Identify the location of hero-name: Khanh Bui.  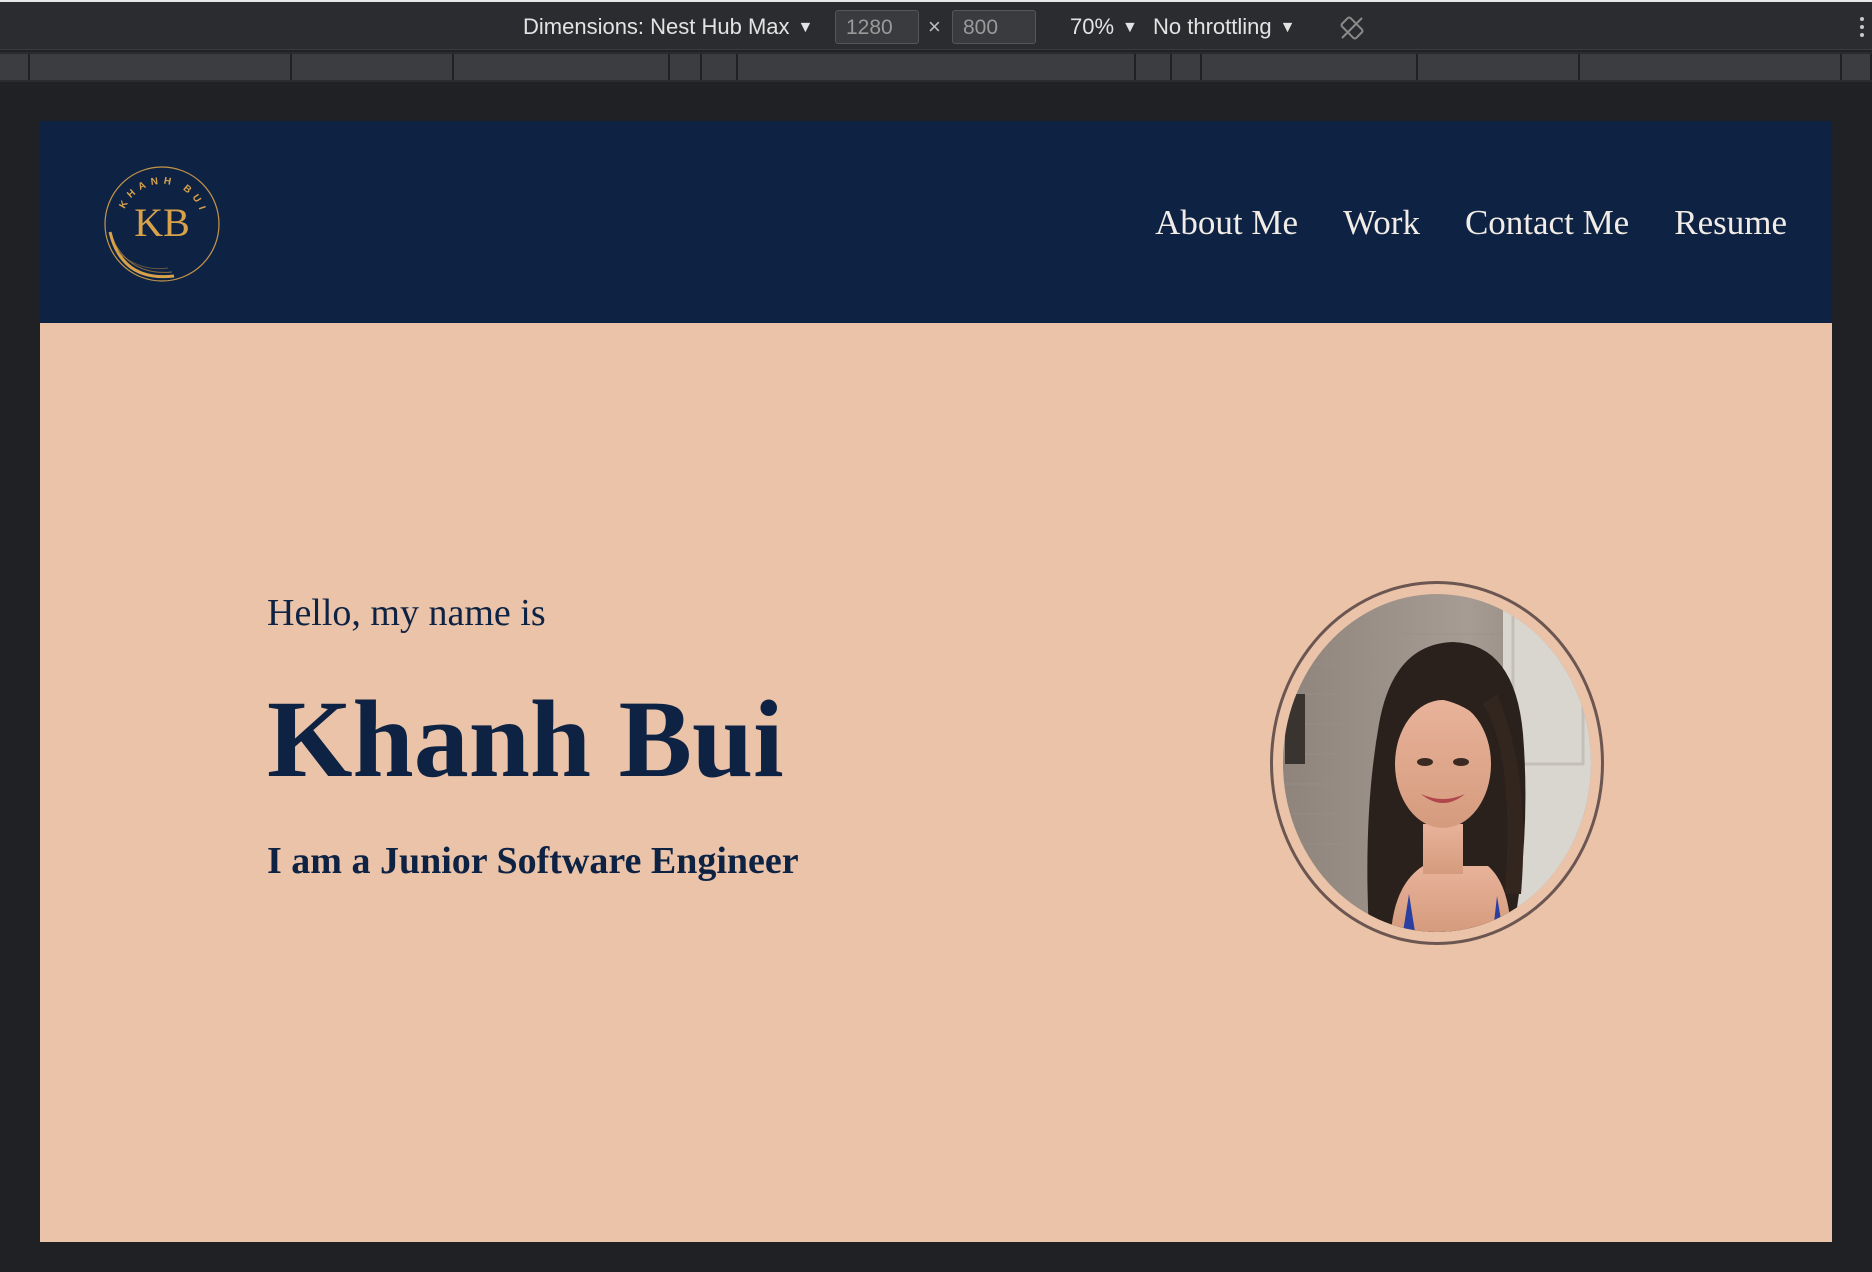
(525, 739).